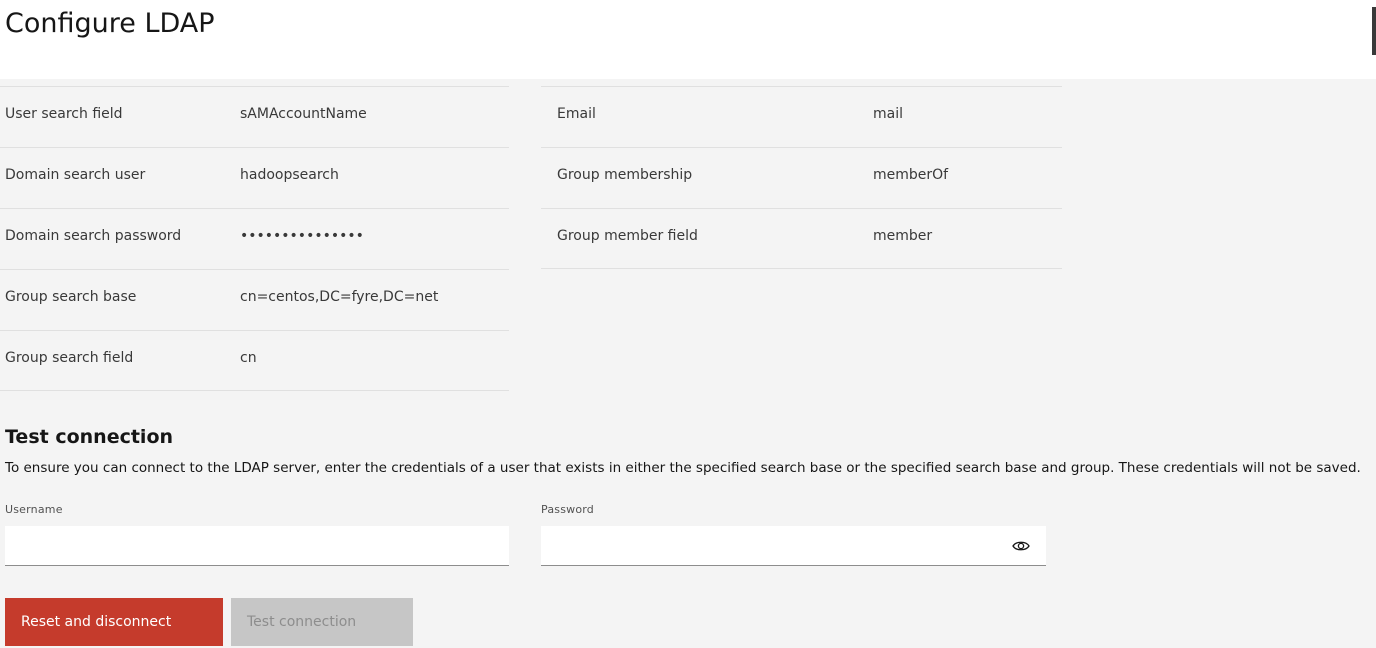 The width and height of the screenshot is (1376, 648). Describe the element at coordinates (71, 297) in the screenshot. I see `setting-label: Group search base` at that location.